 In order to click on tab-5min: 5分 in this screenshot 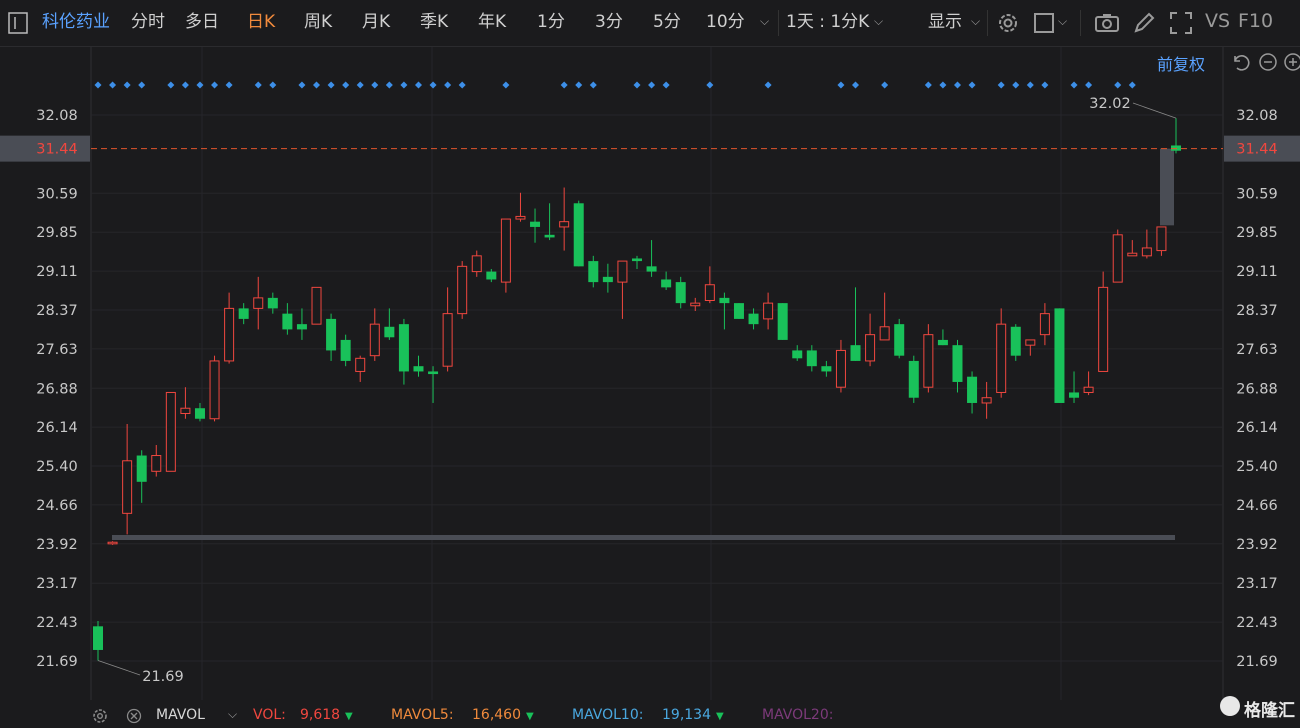, I will do `click(667, 22)`.